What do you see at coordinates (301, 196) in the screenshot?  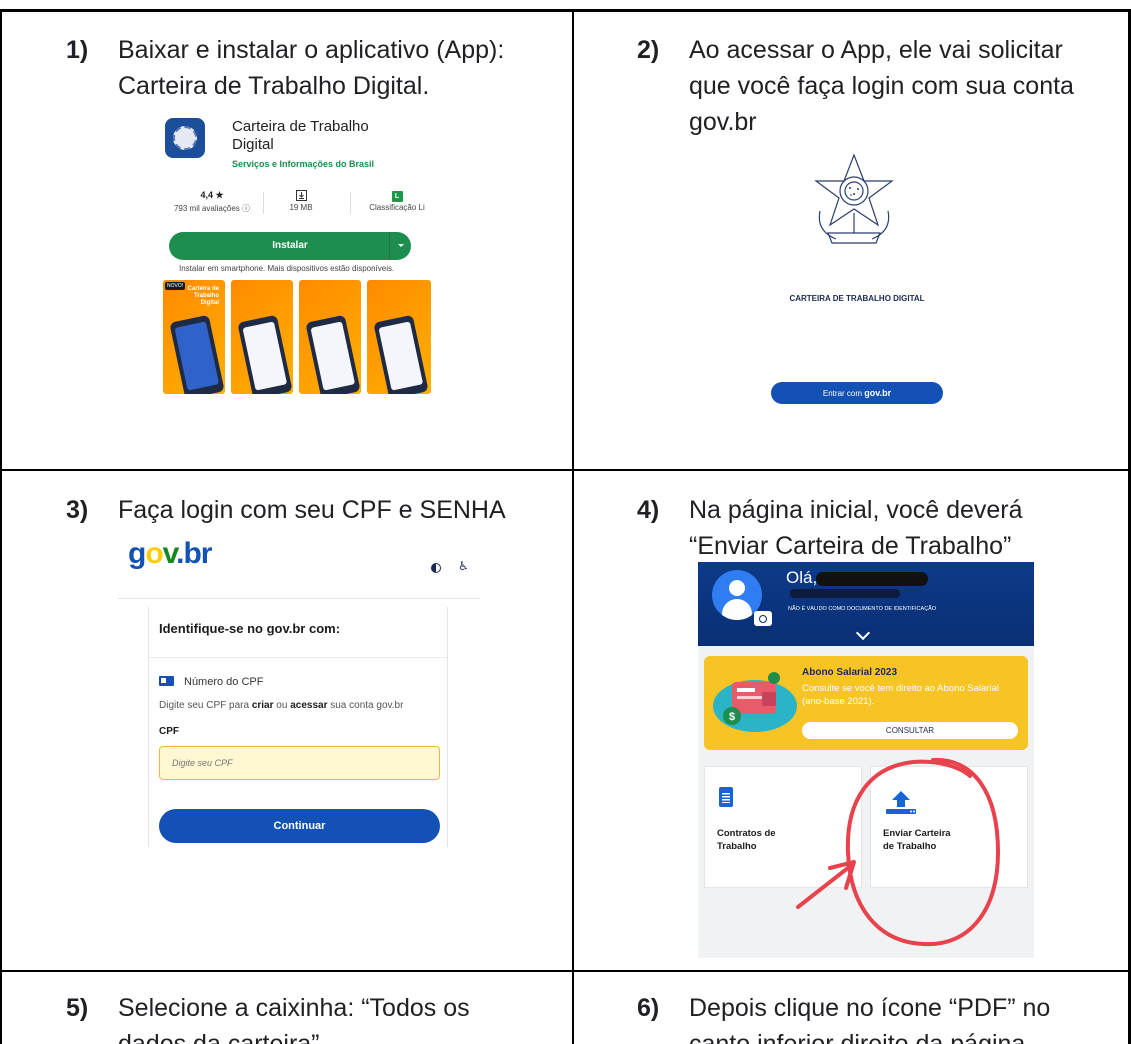 I see `download-icon` at bounding box center [301, 196].